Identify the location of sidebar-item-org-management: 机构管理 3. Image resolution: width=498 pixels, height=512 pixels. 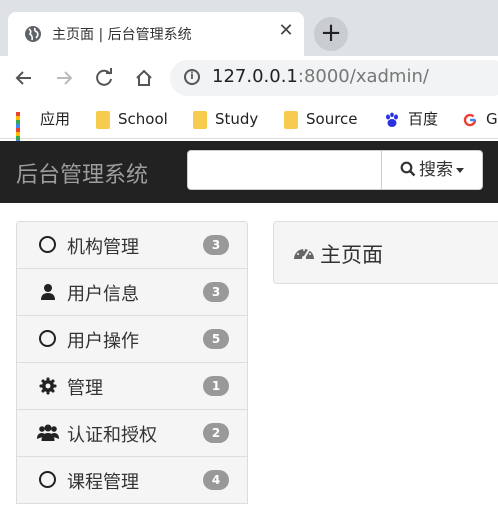
(132, 245).